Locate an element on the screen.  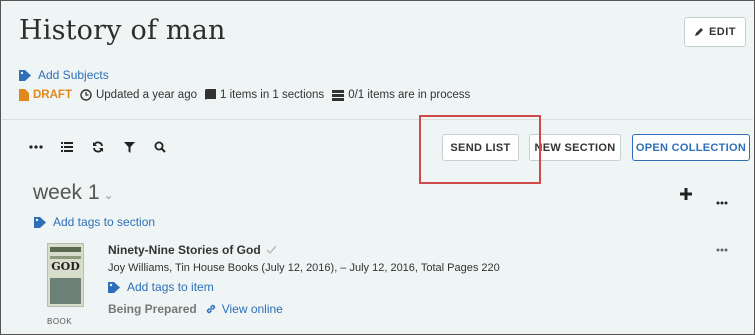
item-more-icon is located at coordinates (722, 248).